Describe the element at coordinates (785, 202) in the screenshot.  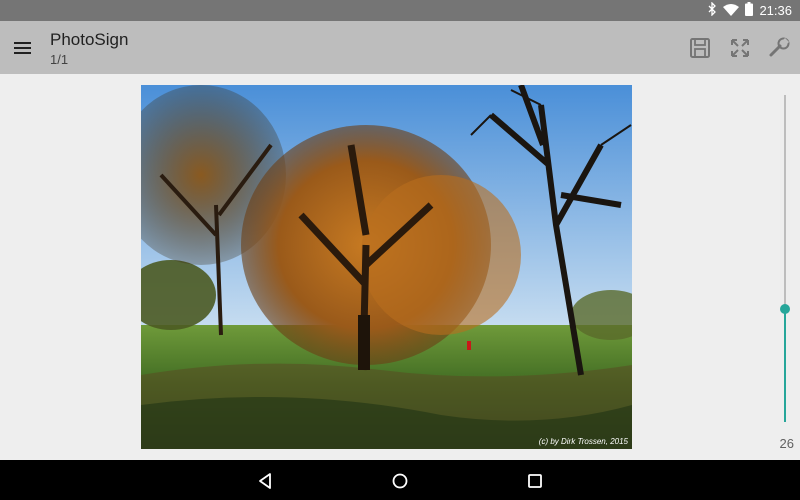
I see `size-slider-track` at that location.